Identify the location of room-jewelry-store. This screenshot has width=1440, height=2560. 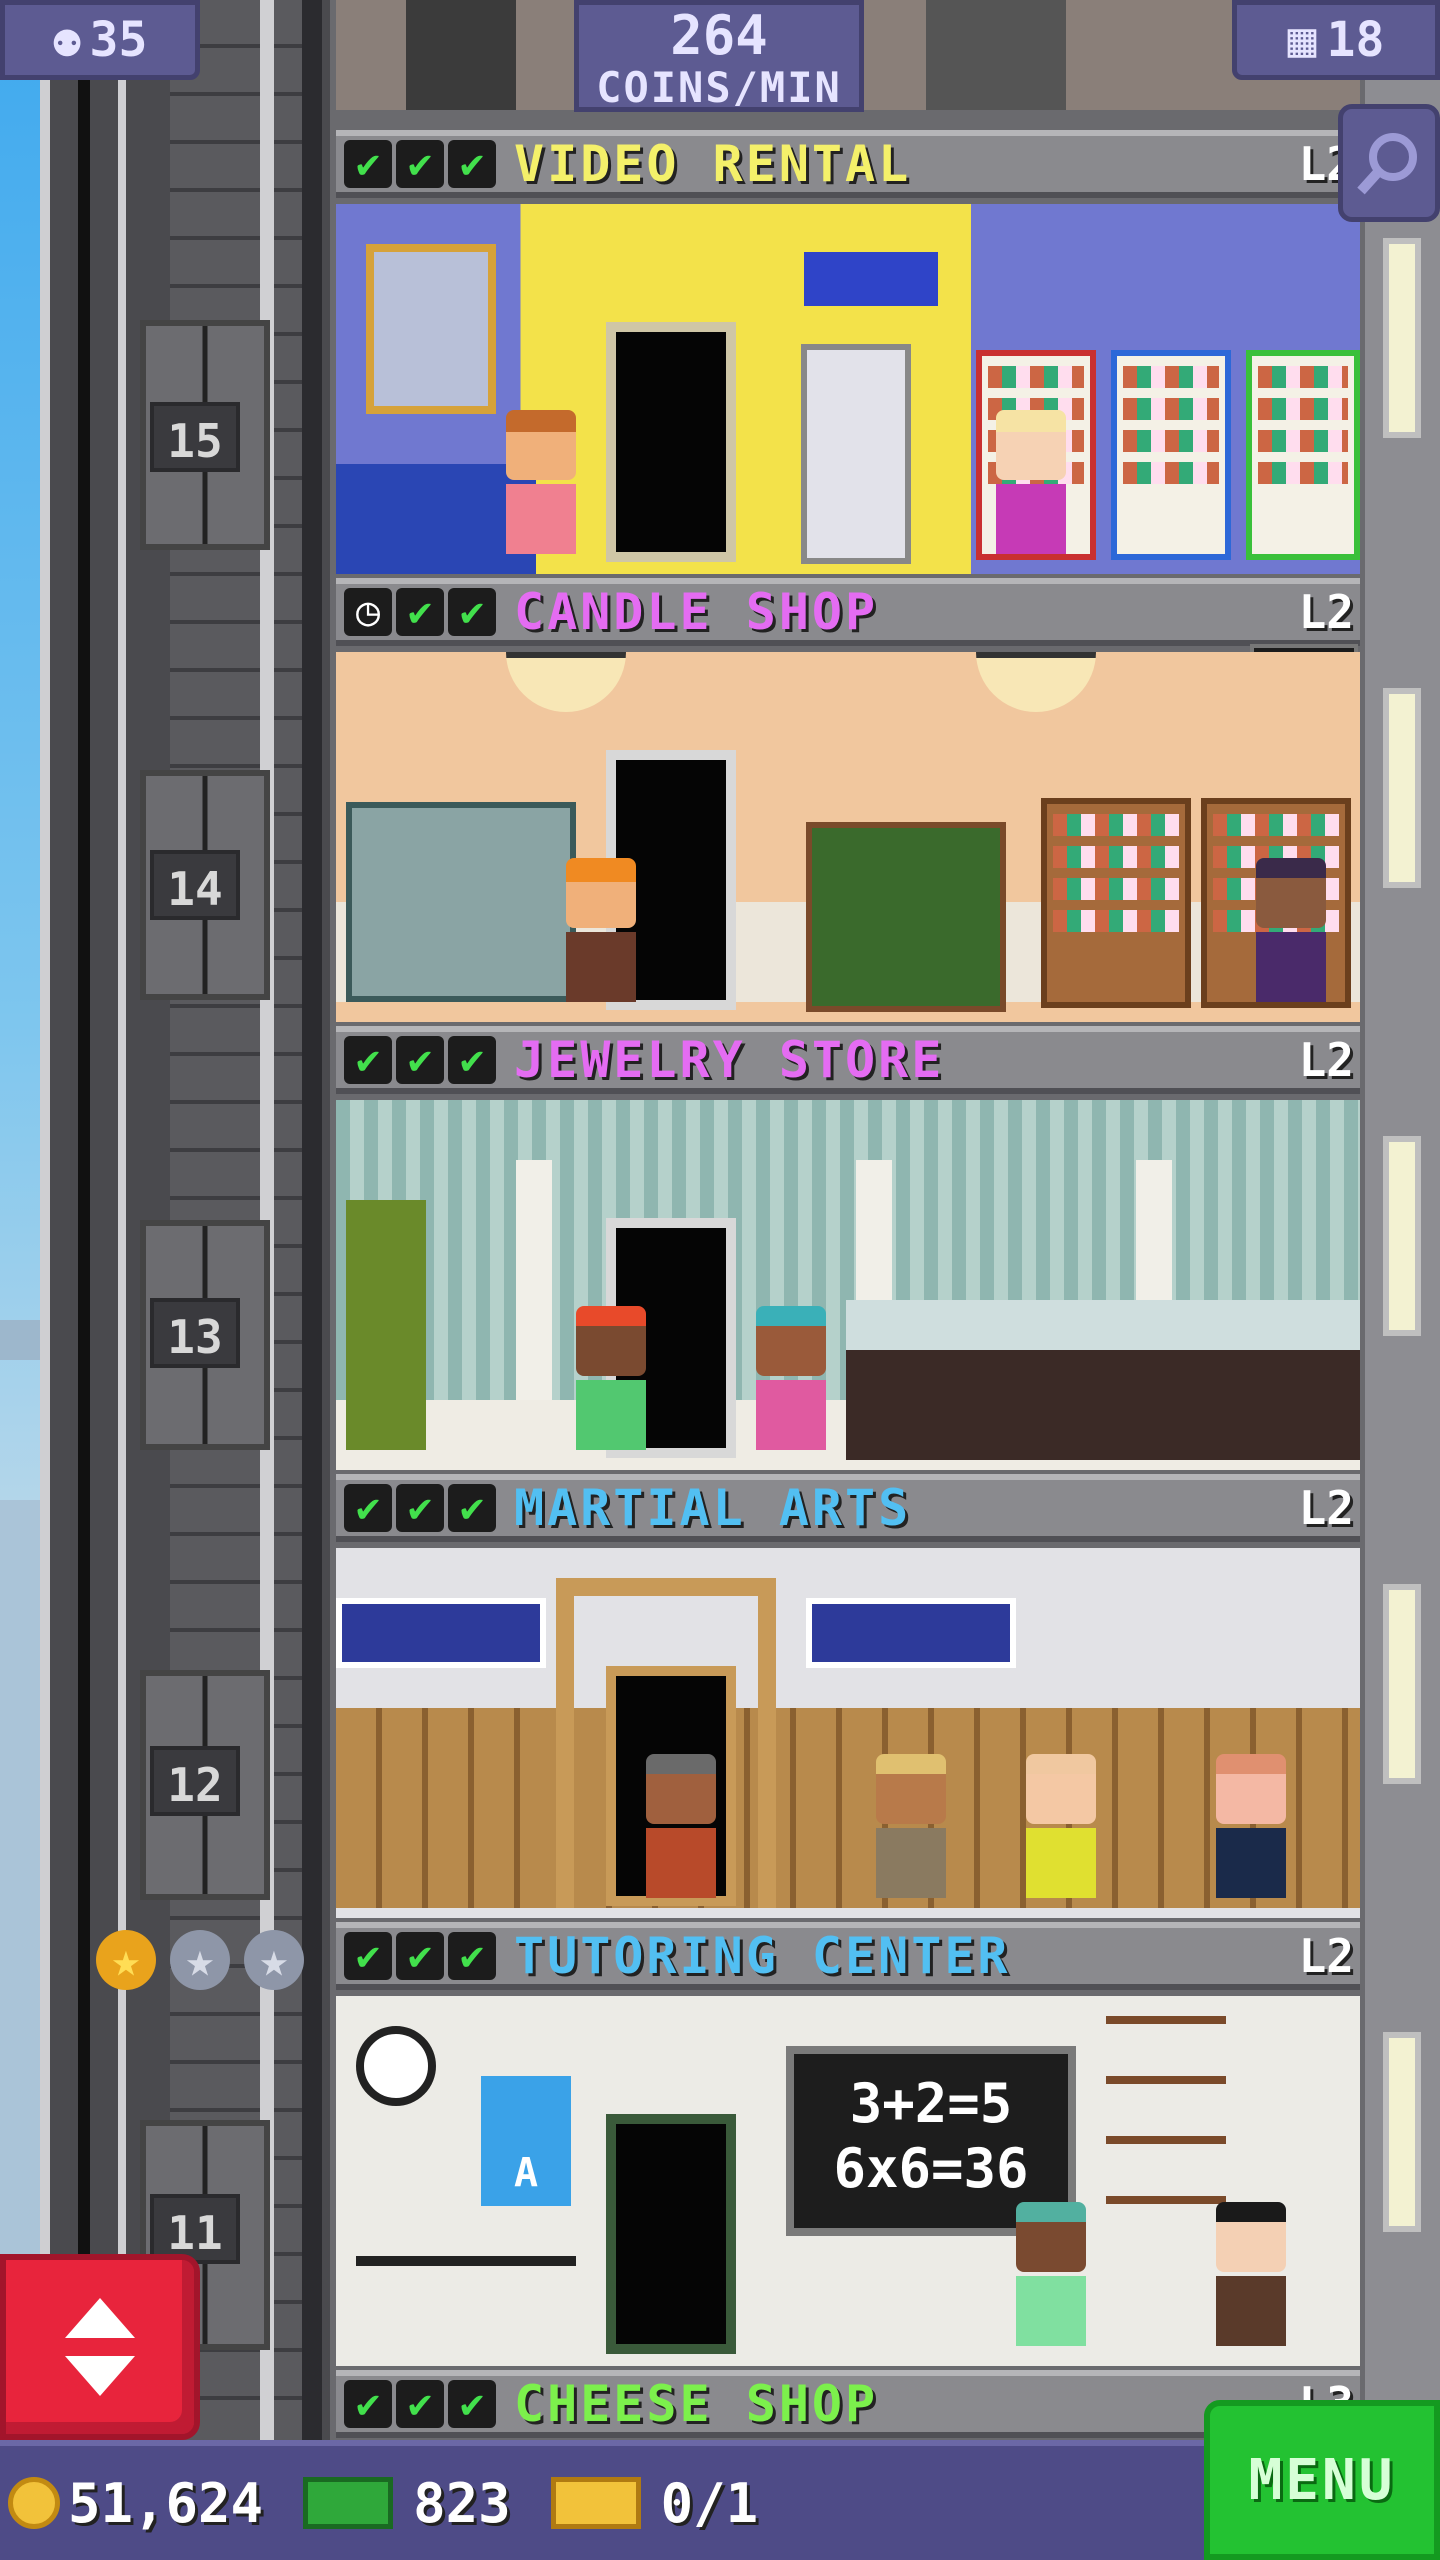
(848, 1285).